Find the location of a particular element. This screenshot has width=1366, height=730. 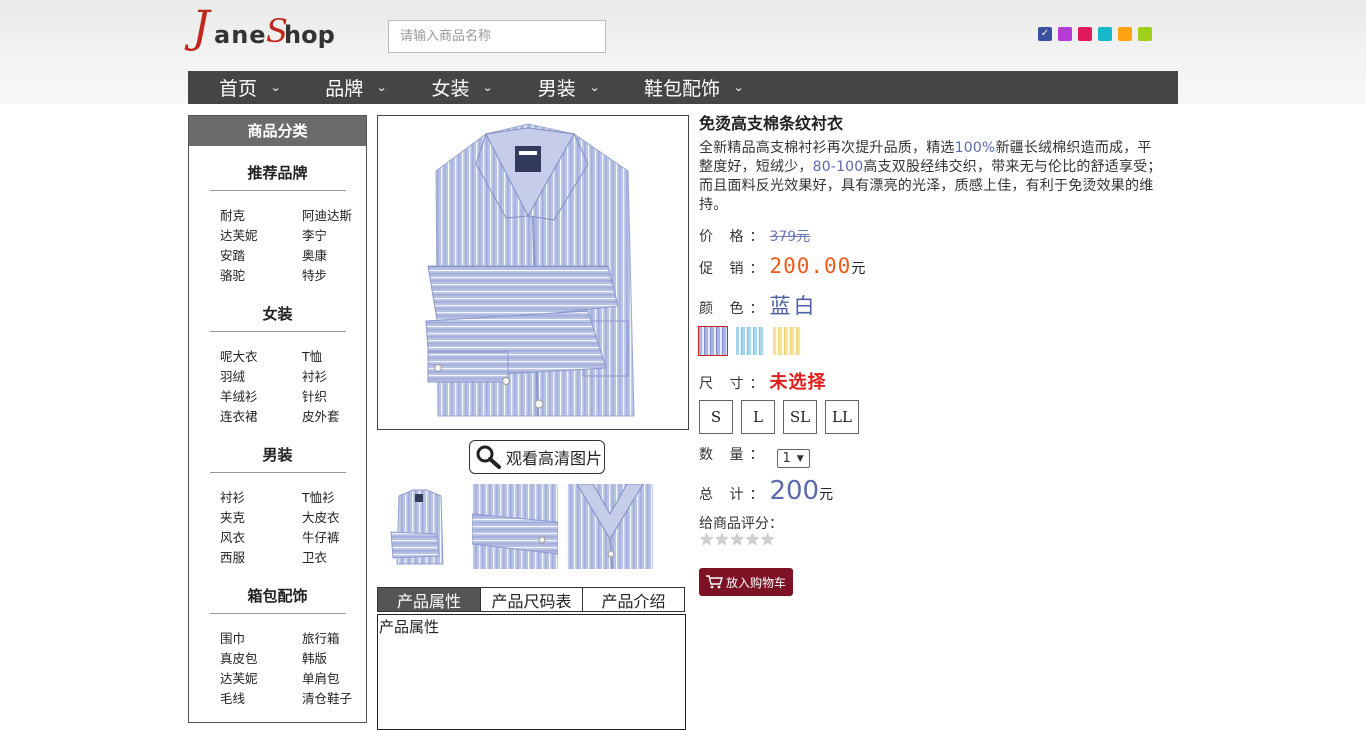

view-hd-image-button: 观看高清图片 is located at coordinates (537, 457).